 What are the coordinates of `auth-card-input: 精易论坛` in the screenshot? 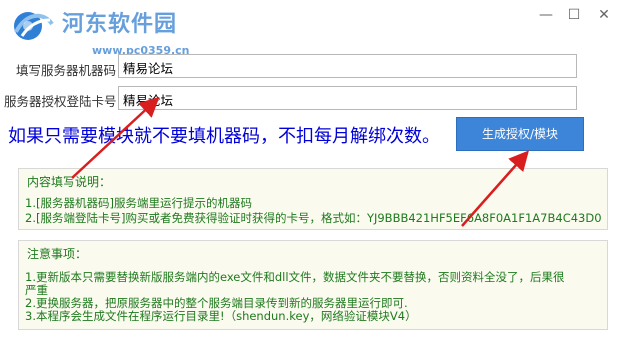 It's located at (347, 98).